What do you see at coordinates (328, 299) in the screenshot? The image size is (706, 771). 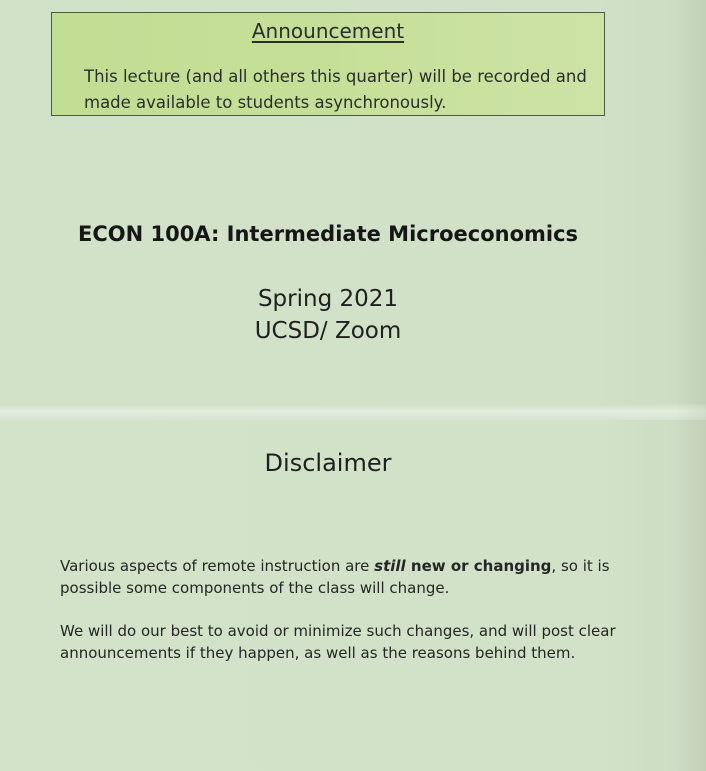 I see `course-term: Spring 2021` at bounding box center [328, 299].